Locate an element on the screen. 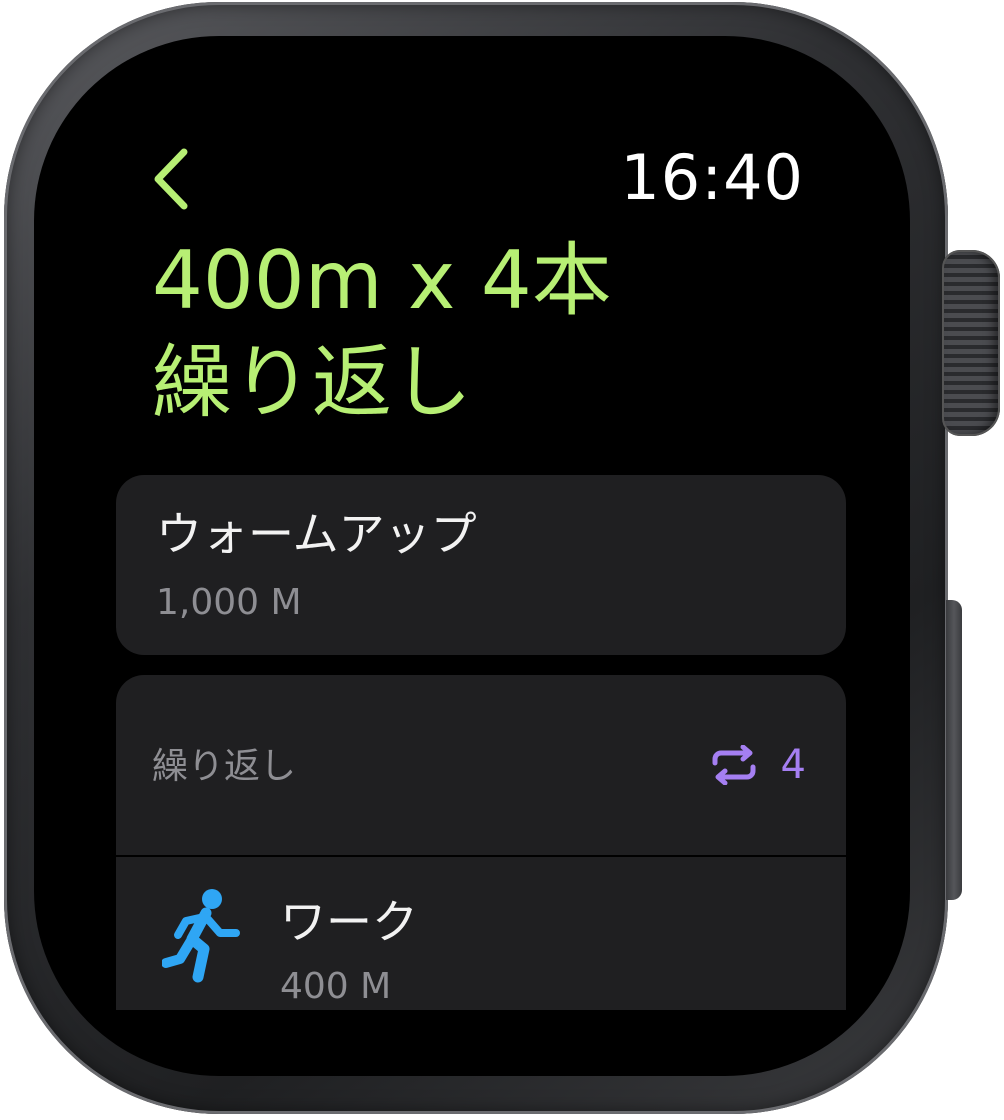  work-row: ワーク 400 M is located at coordinates (481, 933).